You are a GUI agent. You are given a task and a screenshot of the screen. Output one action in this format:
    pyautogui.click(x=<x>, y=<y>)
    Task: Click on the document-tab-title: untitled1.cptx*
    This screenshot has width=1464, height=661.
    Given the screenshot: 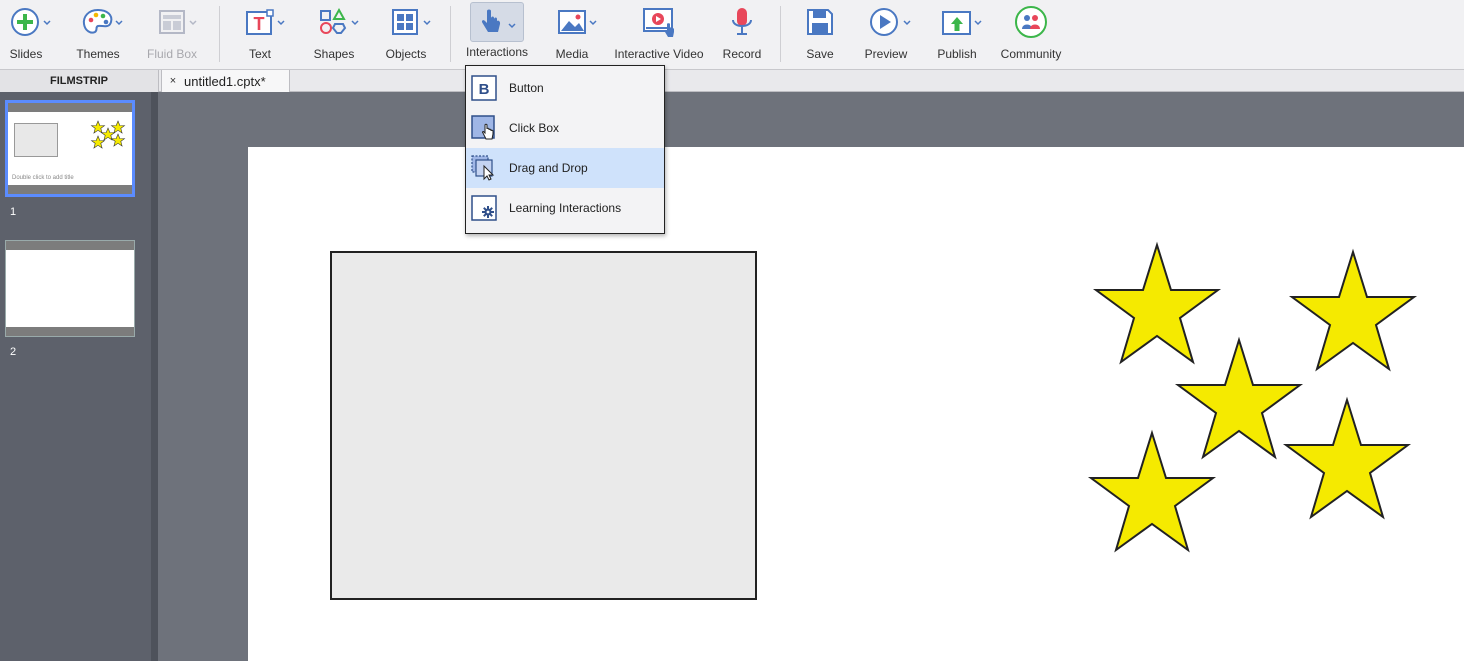 What is the action you would take?
    pyautogui.click(x=225, y=81)
    